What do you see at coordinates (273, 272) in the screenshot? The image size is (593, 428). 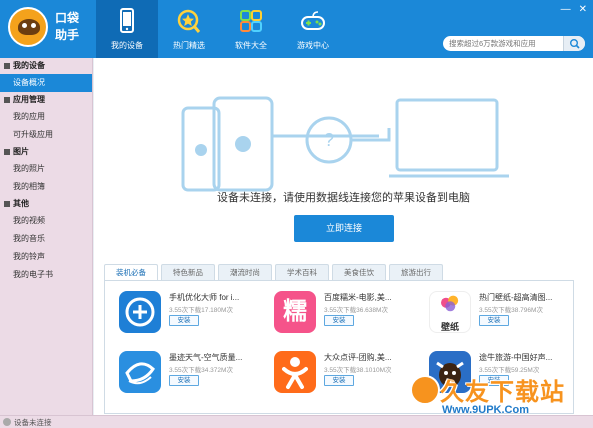 I see `category-tabs: 装机必备 特色新品 潮流时尚 学术百科 美食佳饮 旅游出行` at bounding box center [273, 272].